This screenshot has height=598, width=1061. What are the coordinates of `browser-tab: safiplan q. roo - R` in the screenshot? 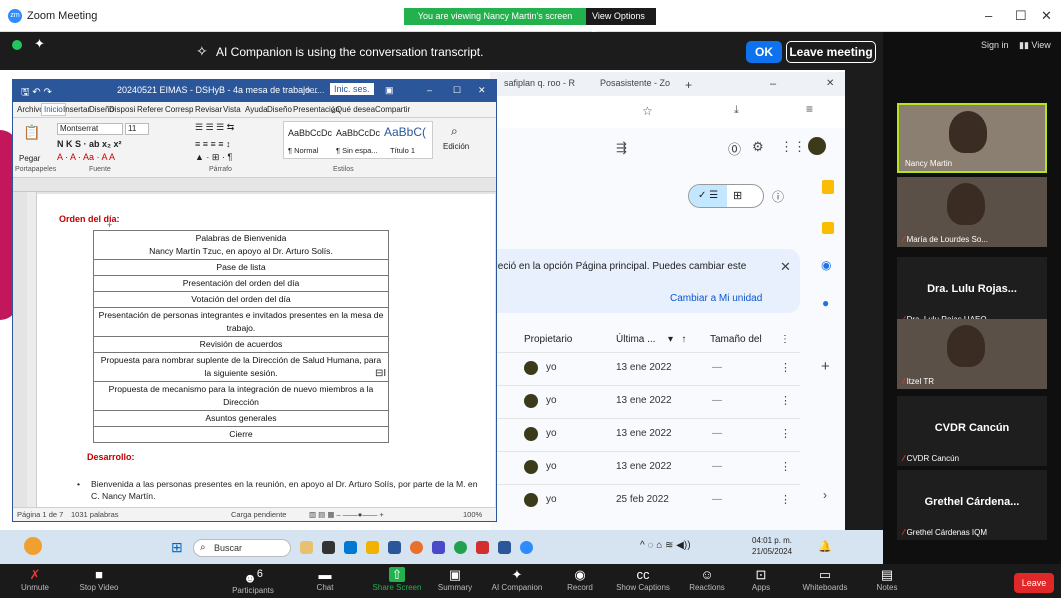 It's located at (539, 83).